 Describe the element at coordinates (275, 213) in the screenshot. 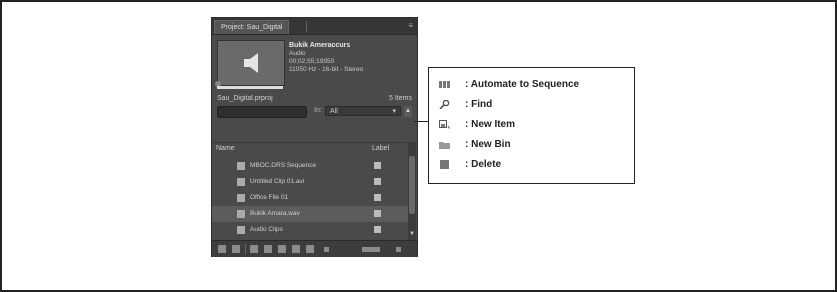

I see `list-item-name: Bukik Amara.wav` at that location.